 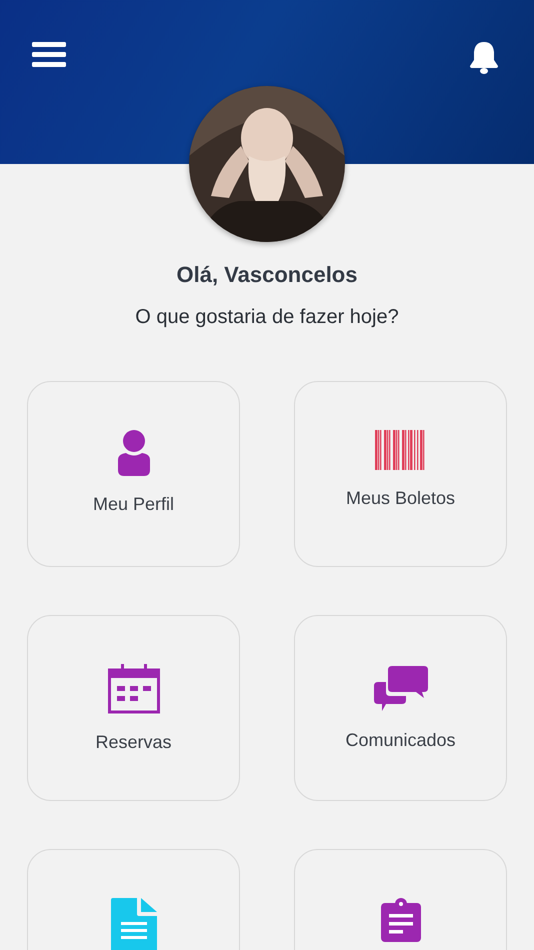 I want to click on bell-icon, so click(x=484, y=58).